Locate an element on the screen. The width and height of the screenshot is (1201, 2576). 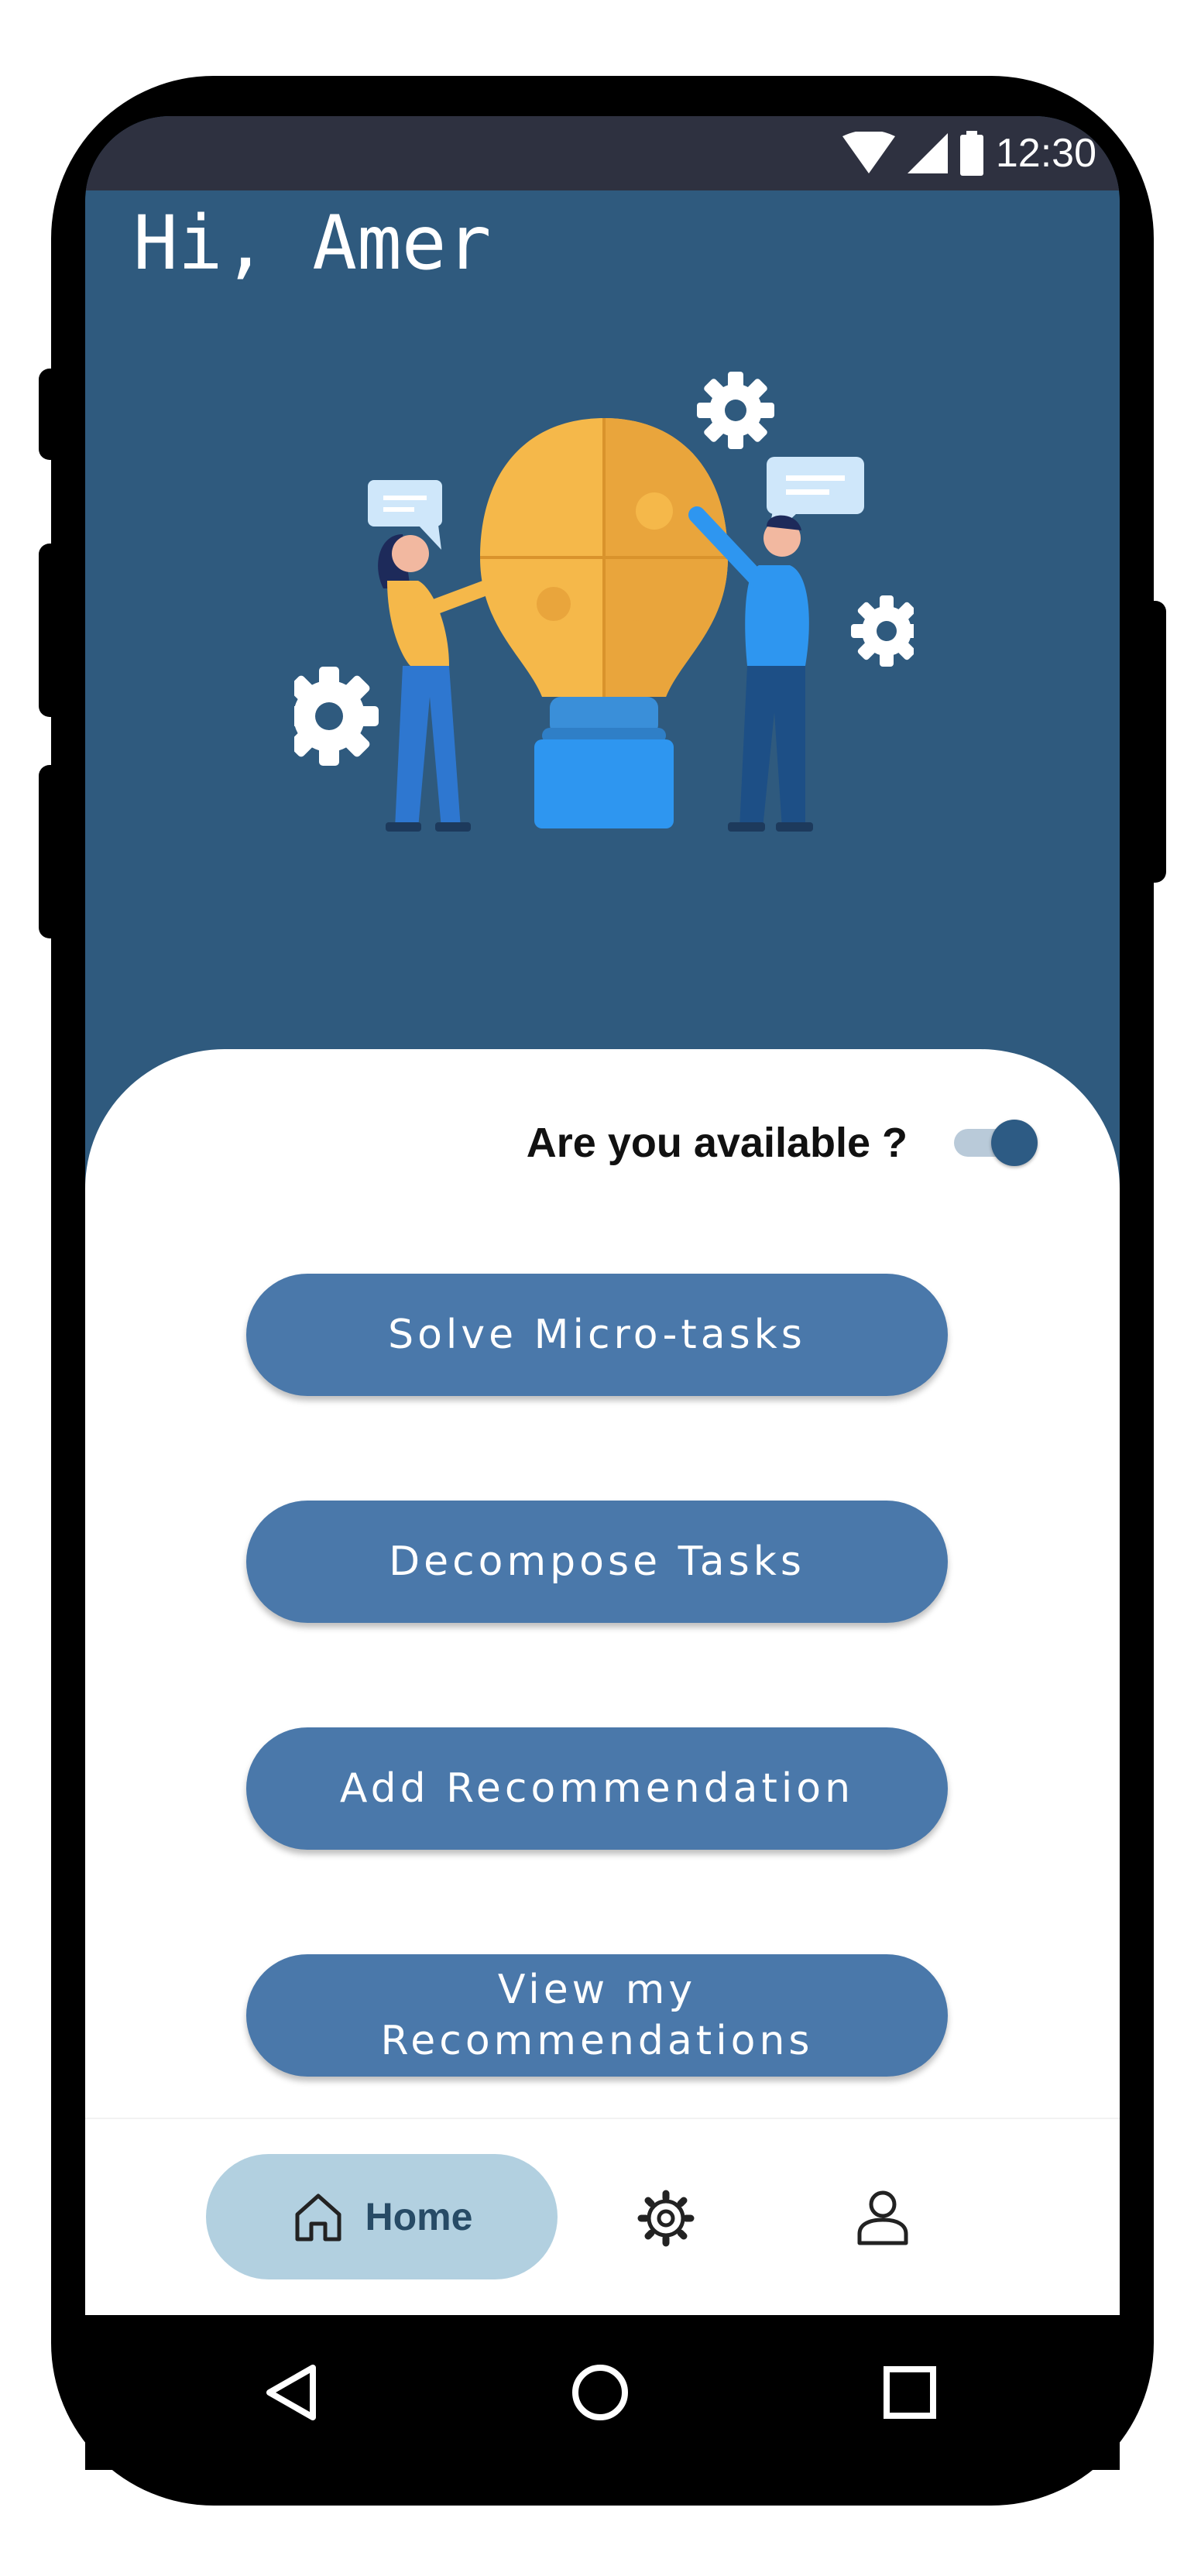
back-icon is located at coordinates (293, 2392).